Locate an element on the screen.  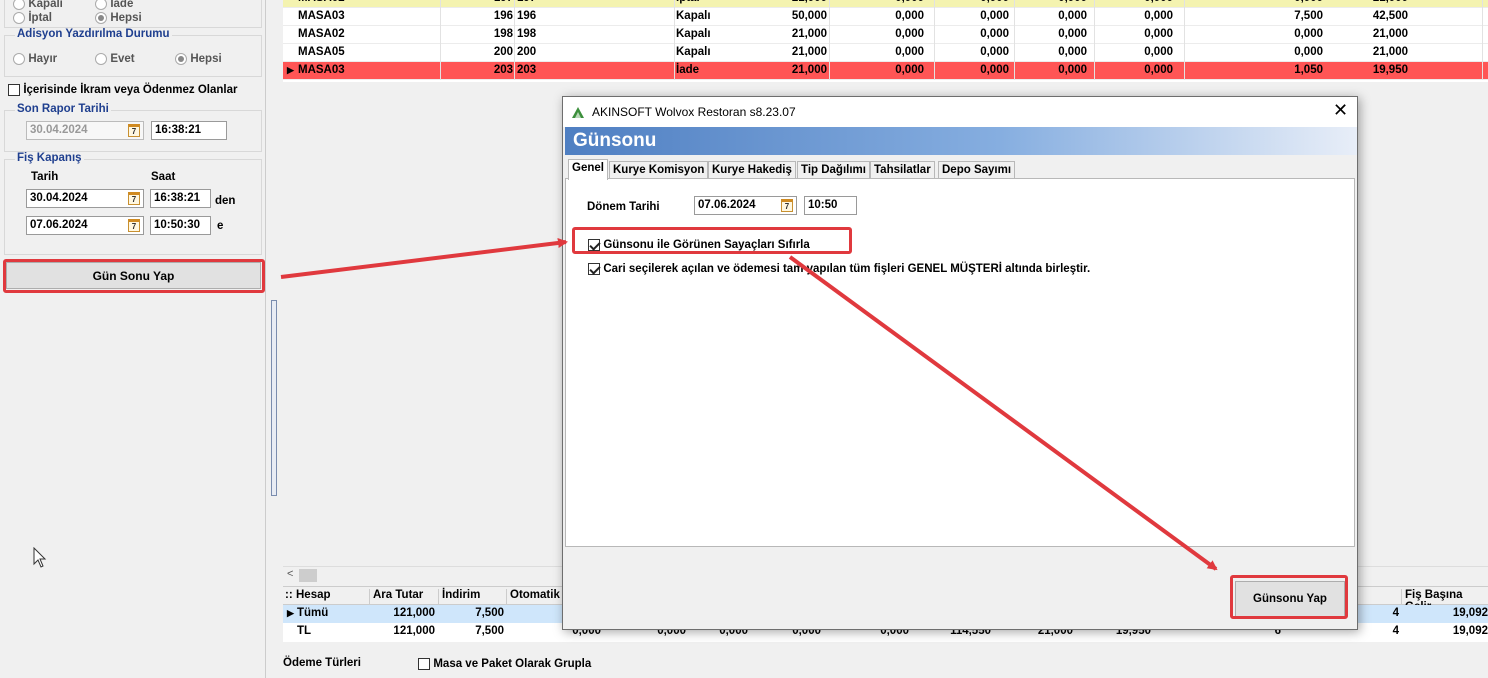
payment-types-label: Ödeme Türleri is located at coordinates (322, 663).